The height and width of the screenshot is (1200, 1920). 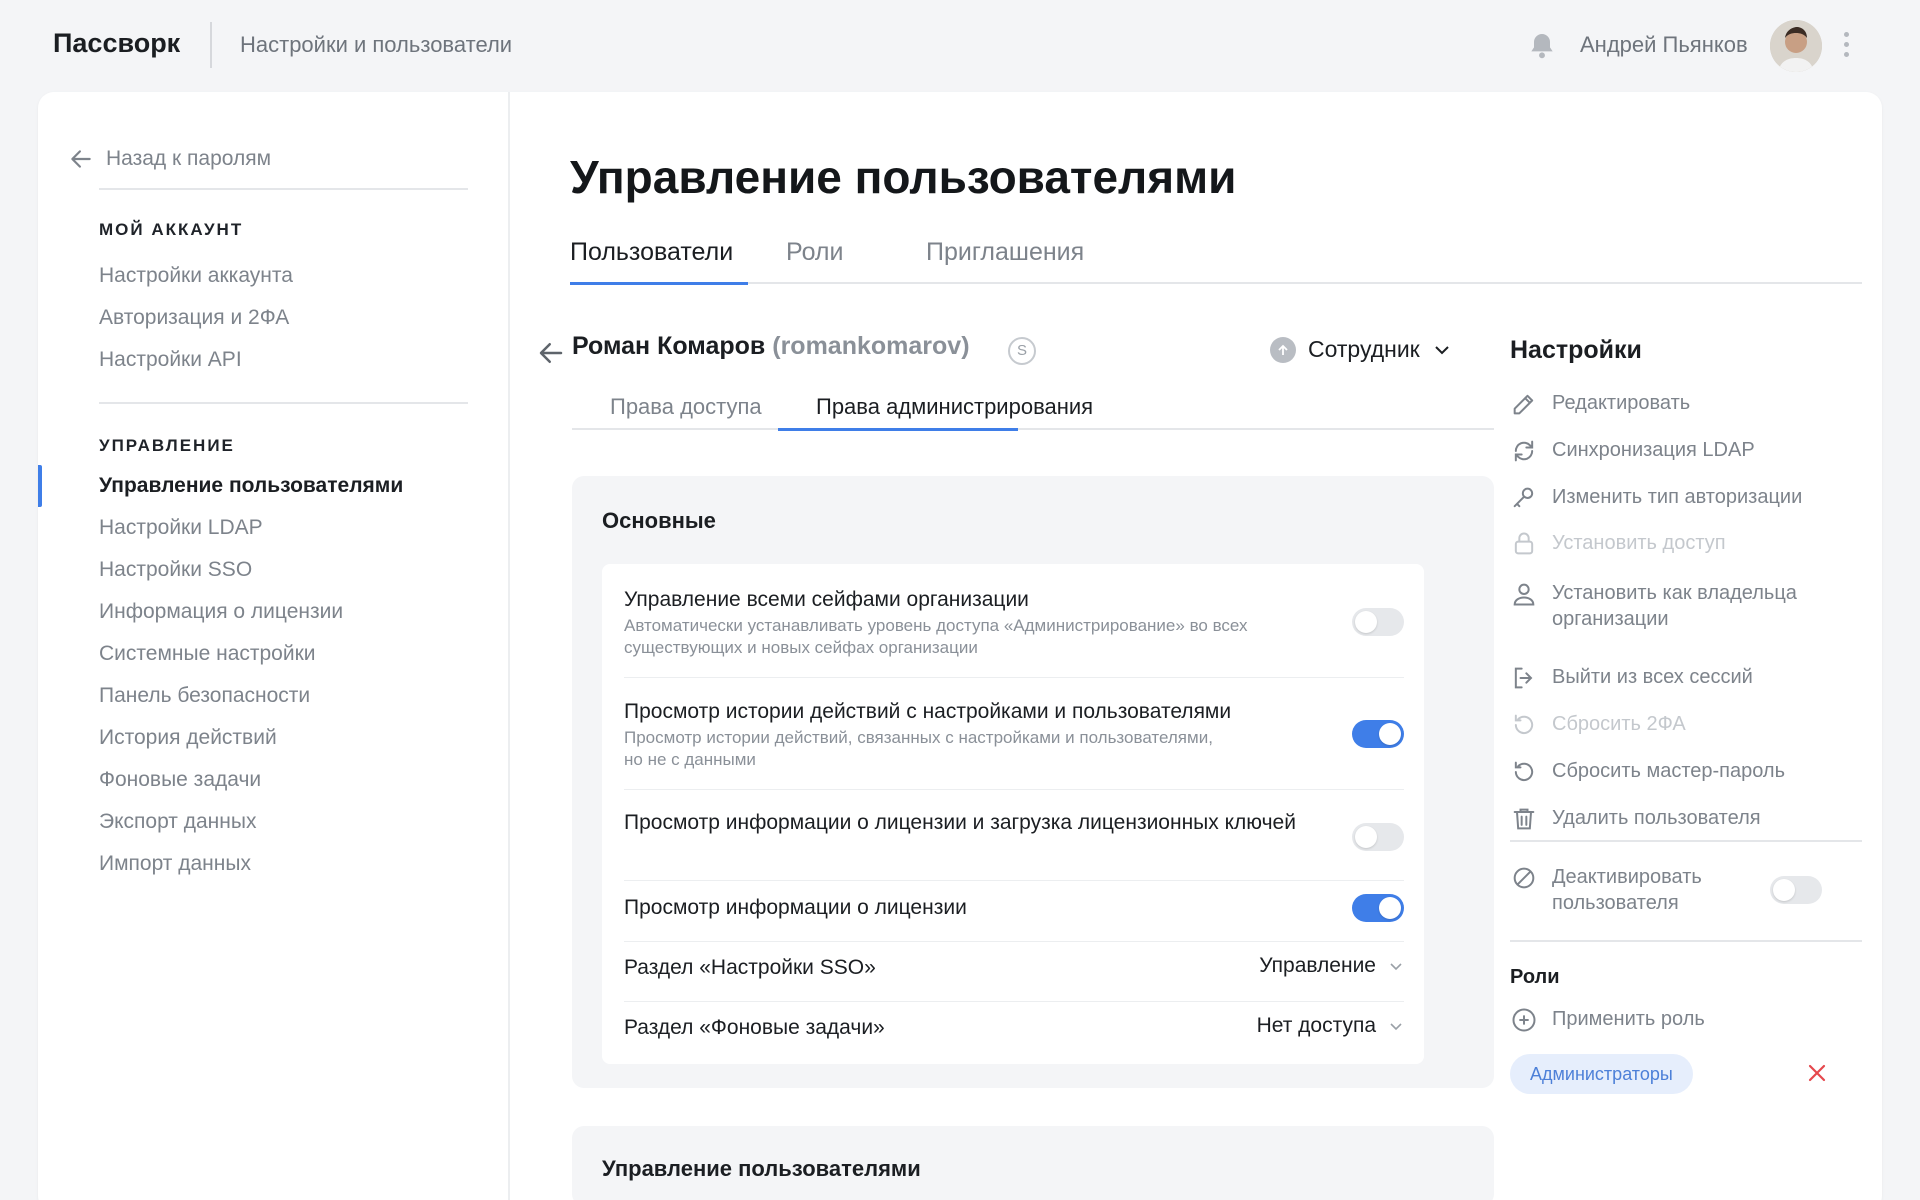 What do you see at coordinates (1669, 771) in the screenshot?
I see `action-label: Сбросить мастер-пароль` at bounding box center [1669, 771].